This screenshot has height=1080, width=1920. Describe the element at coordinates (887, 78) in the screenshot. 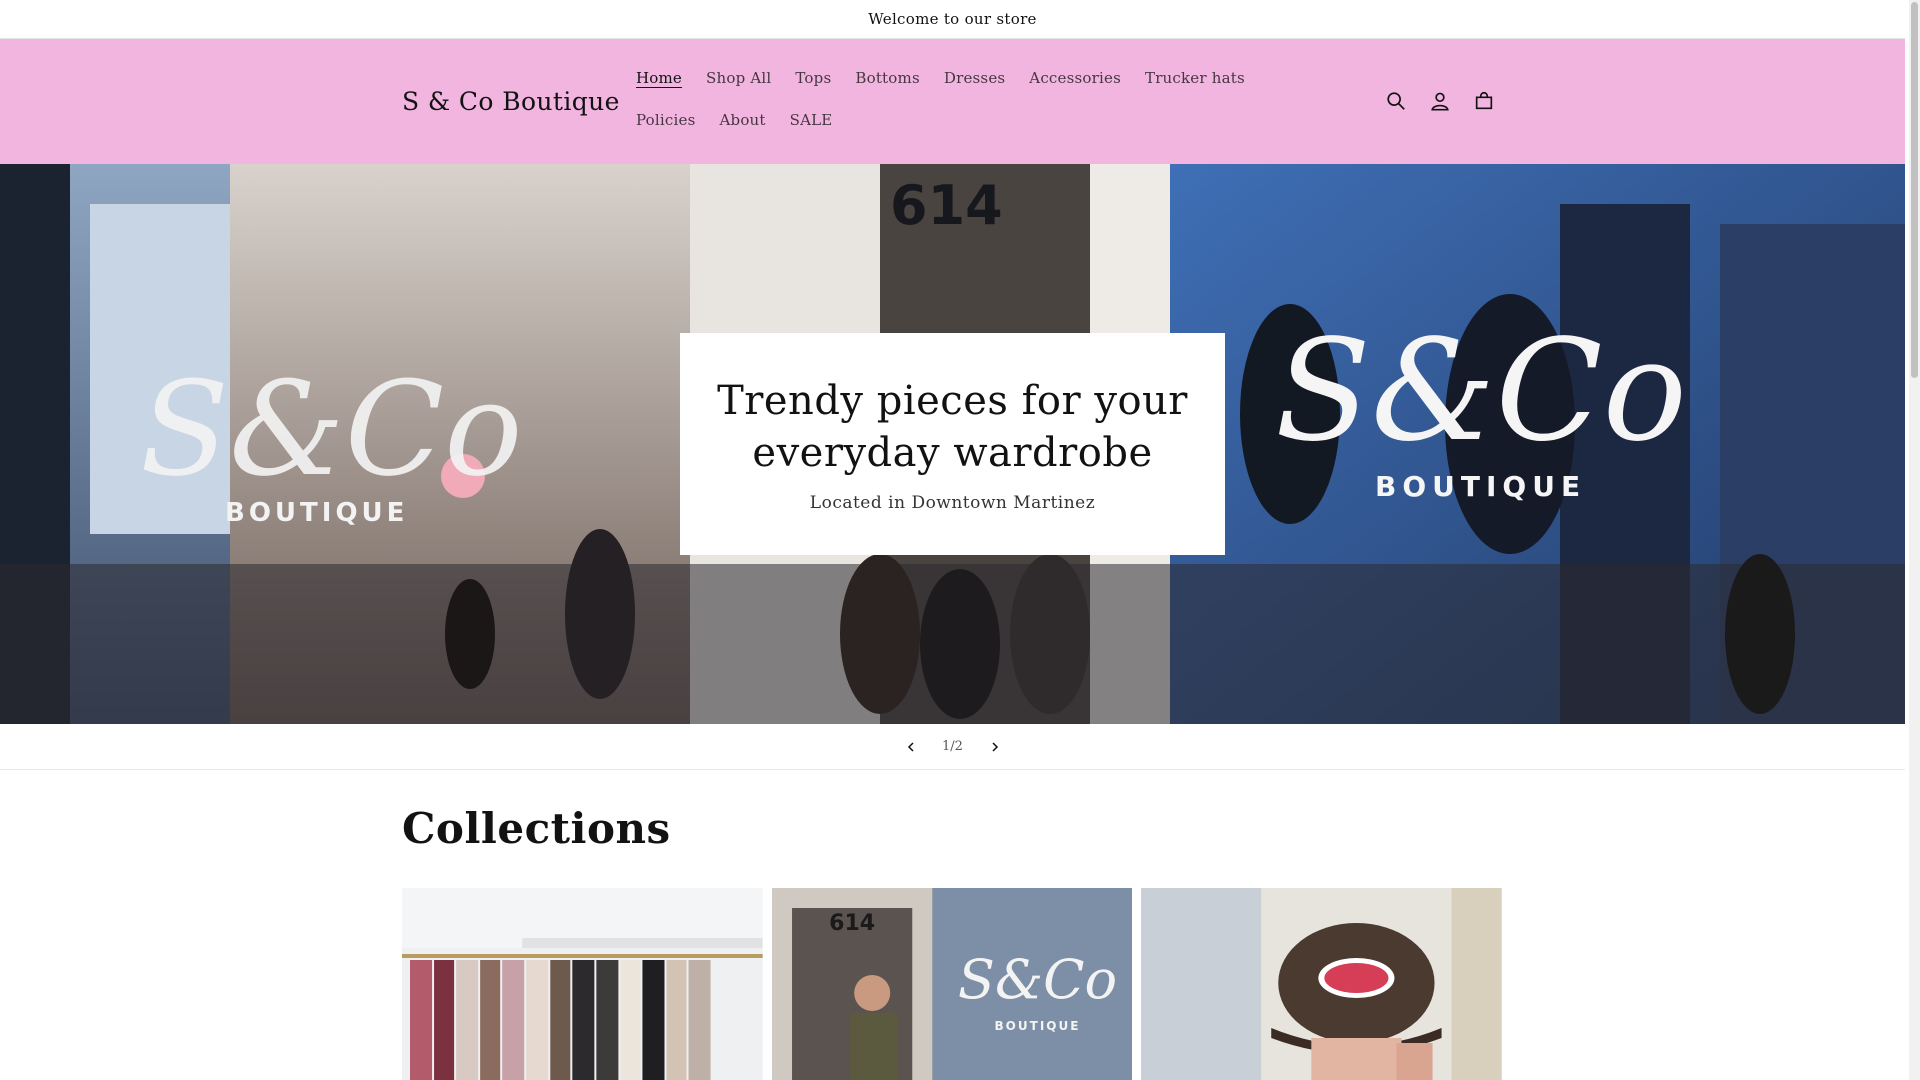

I see `nav-item-bottoms: Bottoms` at that location.